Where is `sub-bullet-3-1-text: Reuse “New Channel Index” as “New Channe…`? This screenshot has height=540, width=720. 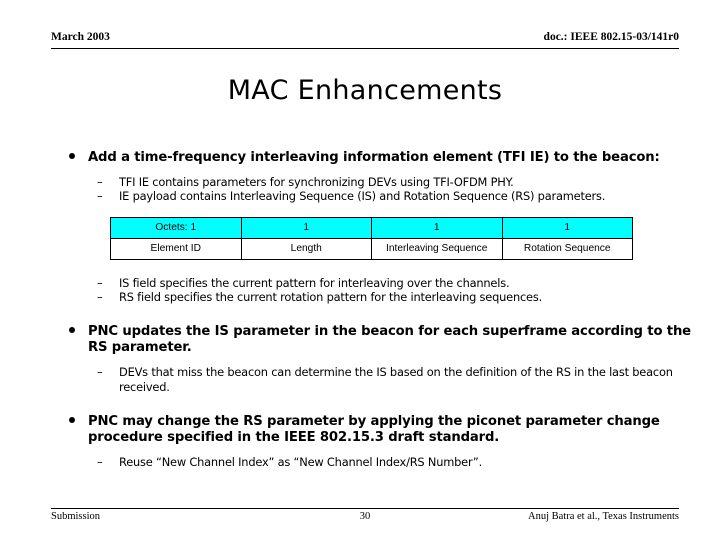 sub-bullet-3-1-text: Reuse “New Channel Index” as “New Channe… is located at coordinates (301, 461).